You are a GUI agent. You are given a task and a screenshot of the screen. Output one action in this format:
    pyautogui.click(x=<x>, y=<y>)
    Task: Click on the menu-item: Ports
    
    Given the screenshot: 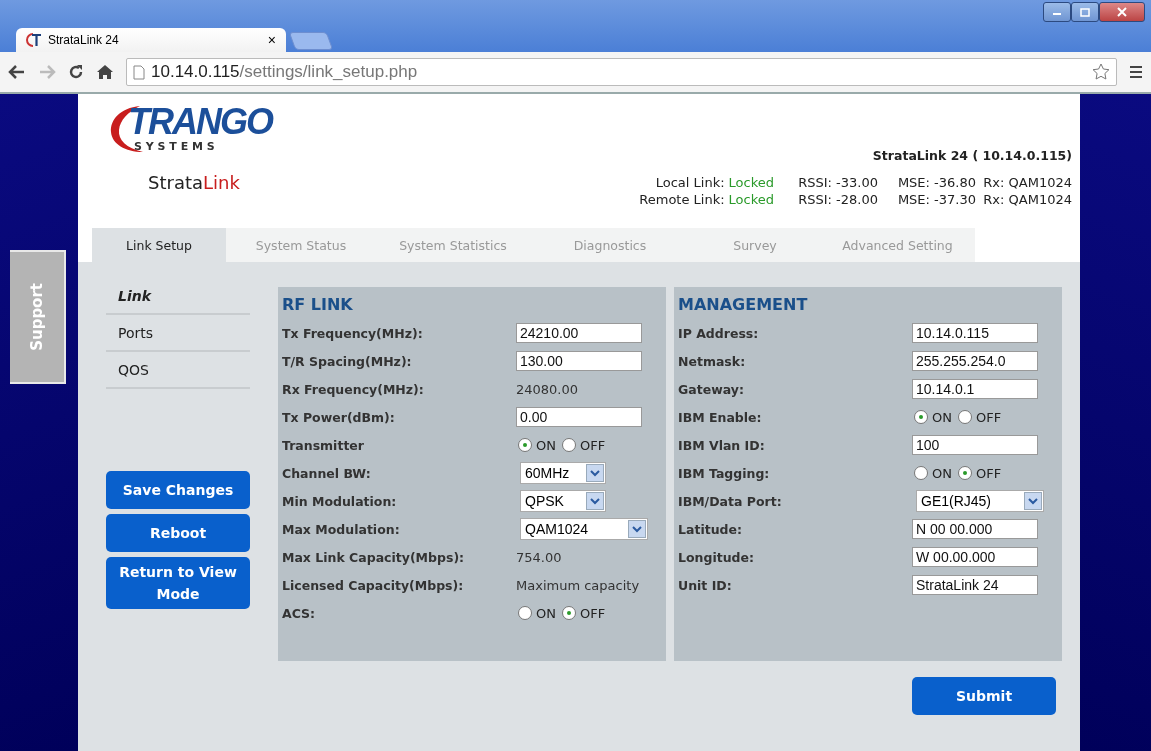 What is the action you would take?
    pyautogui.click(x=178, y=333)
    